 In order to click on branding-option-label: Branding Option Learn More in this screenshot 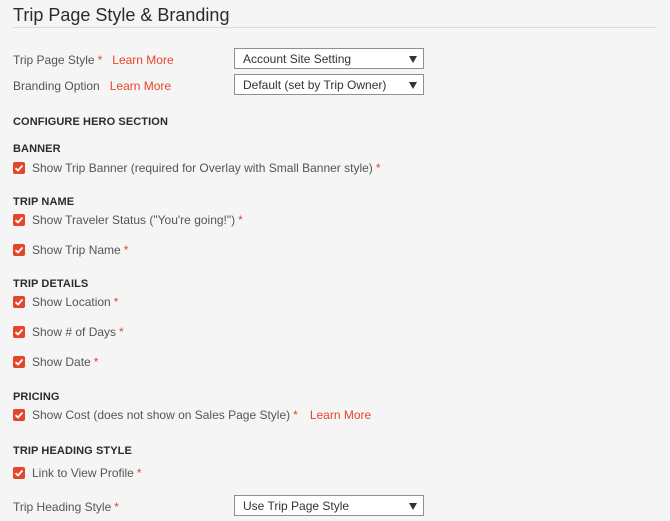, I will do `click(92, 86)`.